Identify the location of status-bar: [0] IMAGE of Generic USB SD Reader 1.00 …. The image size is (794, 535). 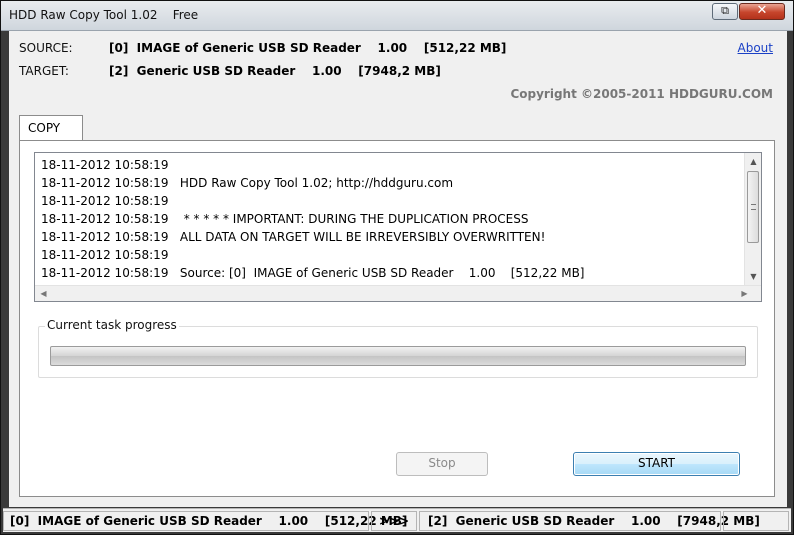
(397, 520).